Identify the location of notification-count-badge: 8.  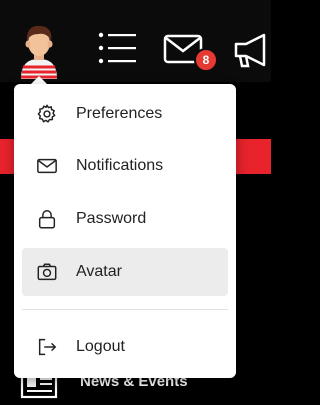
(206, 60).